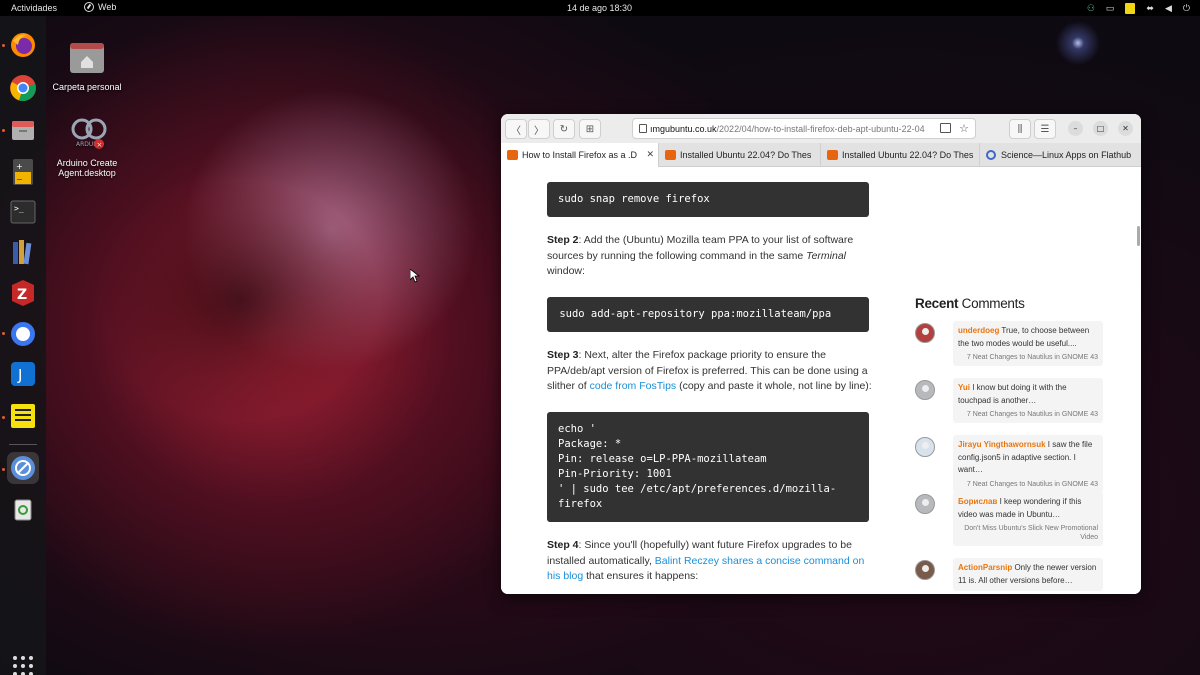 The height and width of the screenshot is (675, 1200). Describe the element at coordinates (23, 416) in the screenshot. I see `notes-icon` at that location.